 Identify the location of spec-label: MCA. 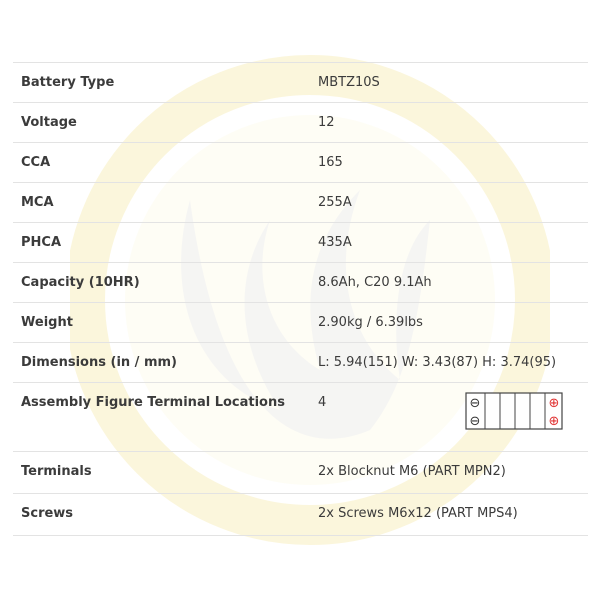
(37, 202).